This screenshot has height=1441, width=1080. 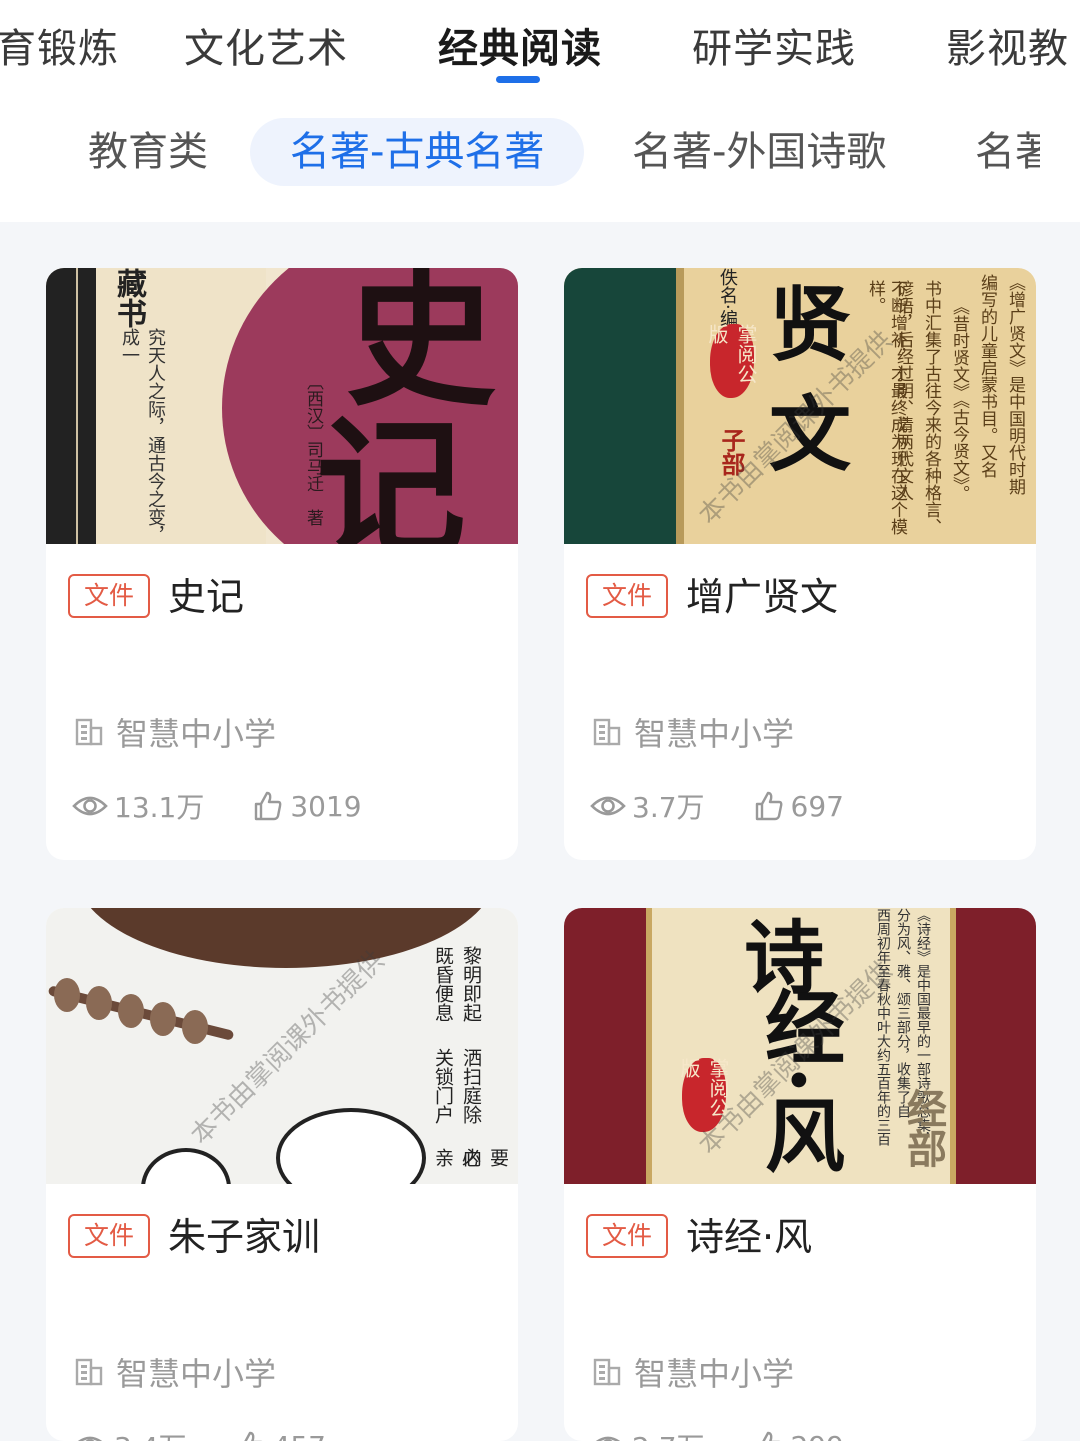 I want to click on card-stats: 2.7万 299, so click(x=741, y=1433).